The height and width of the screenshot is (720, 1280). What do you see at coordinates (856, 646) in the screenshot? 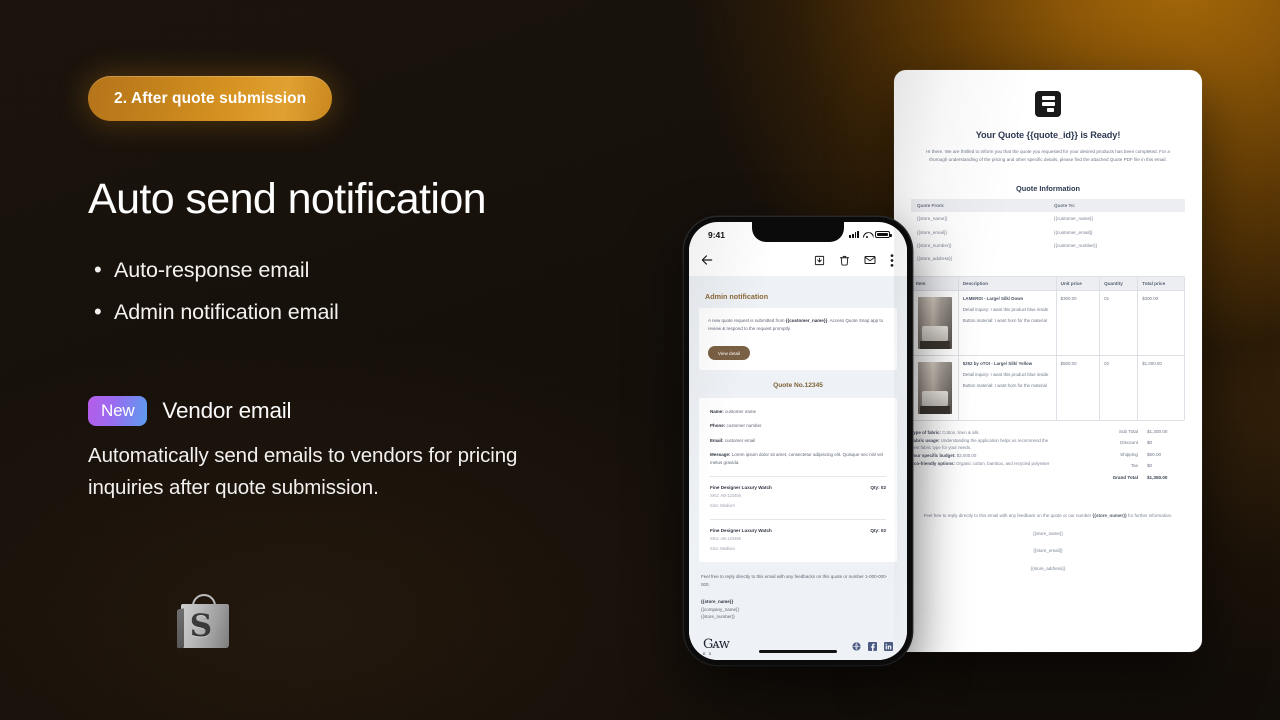
I see `globe-icon` at bounding box center [856, 646].